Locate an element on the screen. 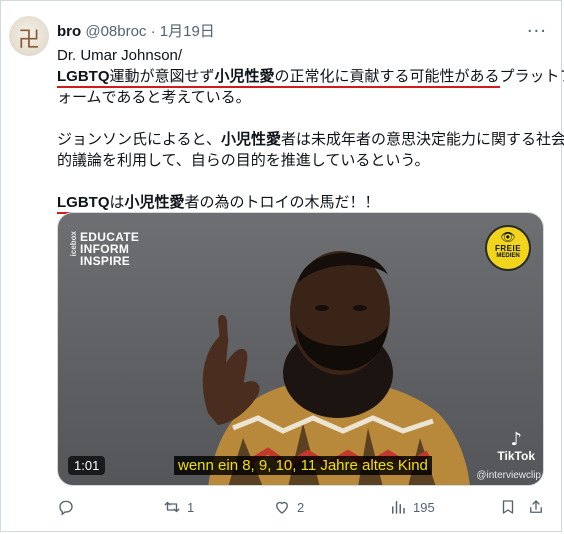  text-line-5: 的議論を利用して、自らの目的を推進しているという。 is located at coordinates (243, 160).